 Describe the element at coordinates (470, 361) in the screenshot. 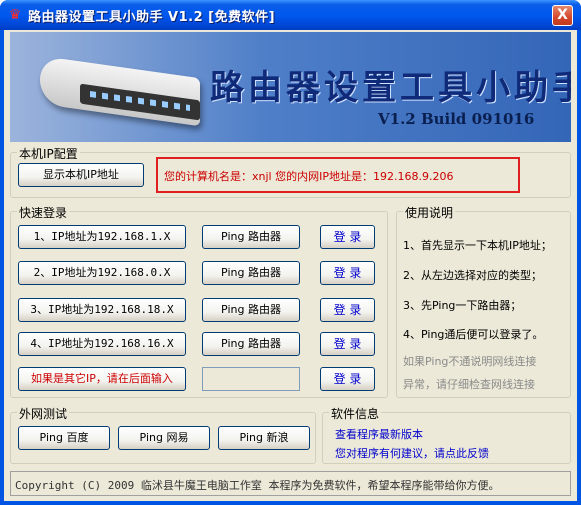

I see `usage-note-1: 如果Ping不通说明网线连接` at that location.